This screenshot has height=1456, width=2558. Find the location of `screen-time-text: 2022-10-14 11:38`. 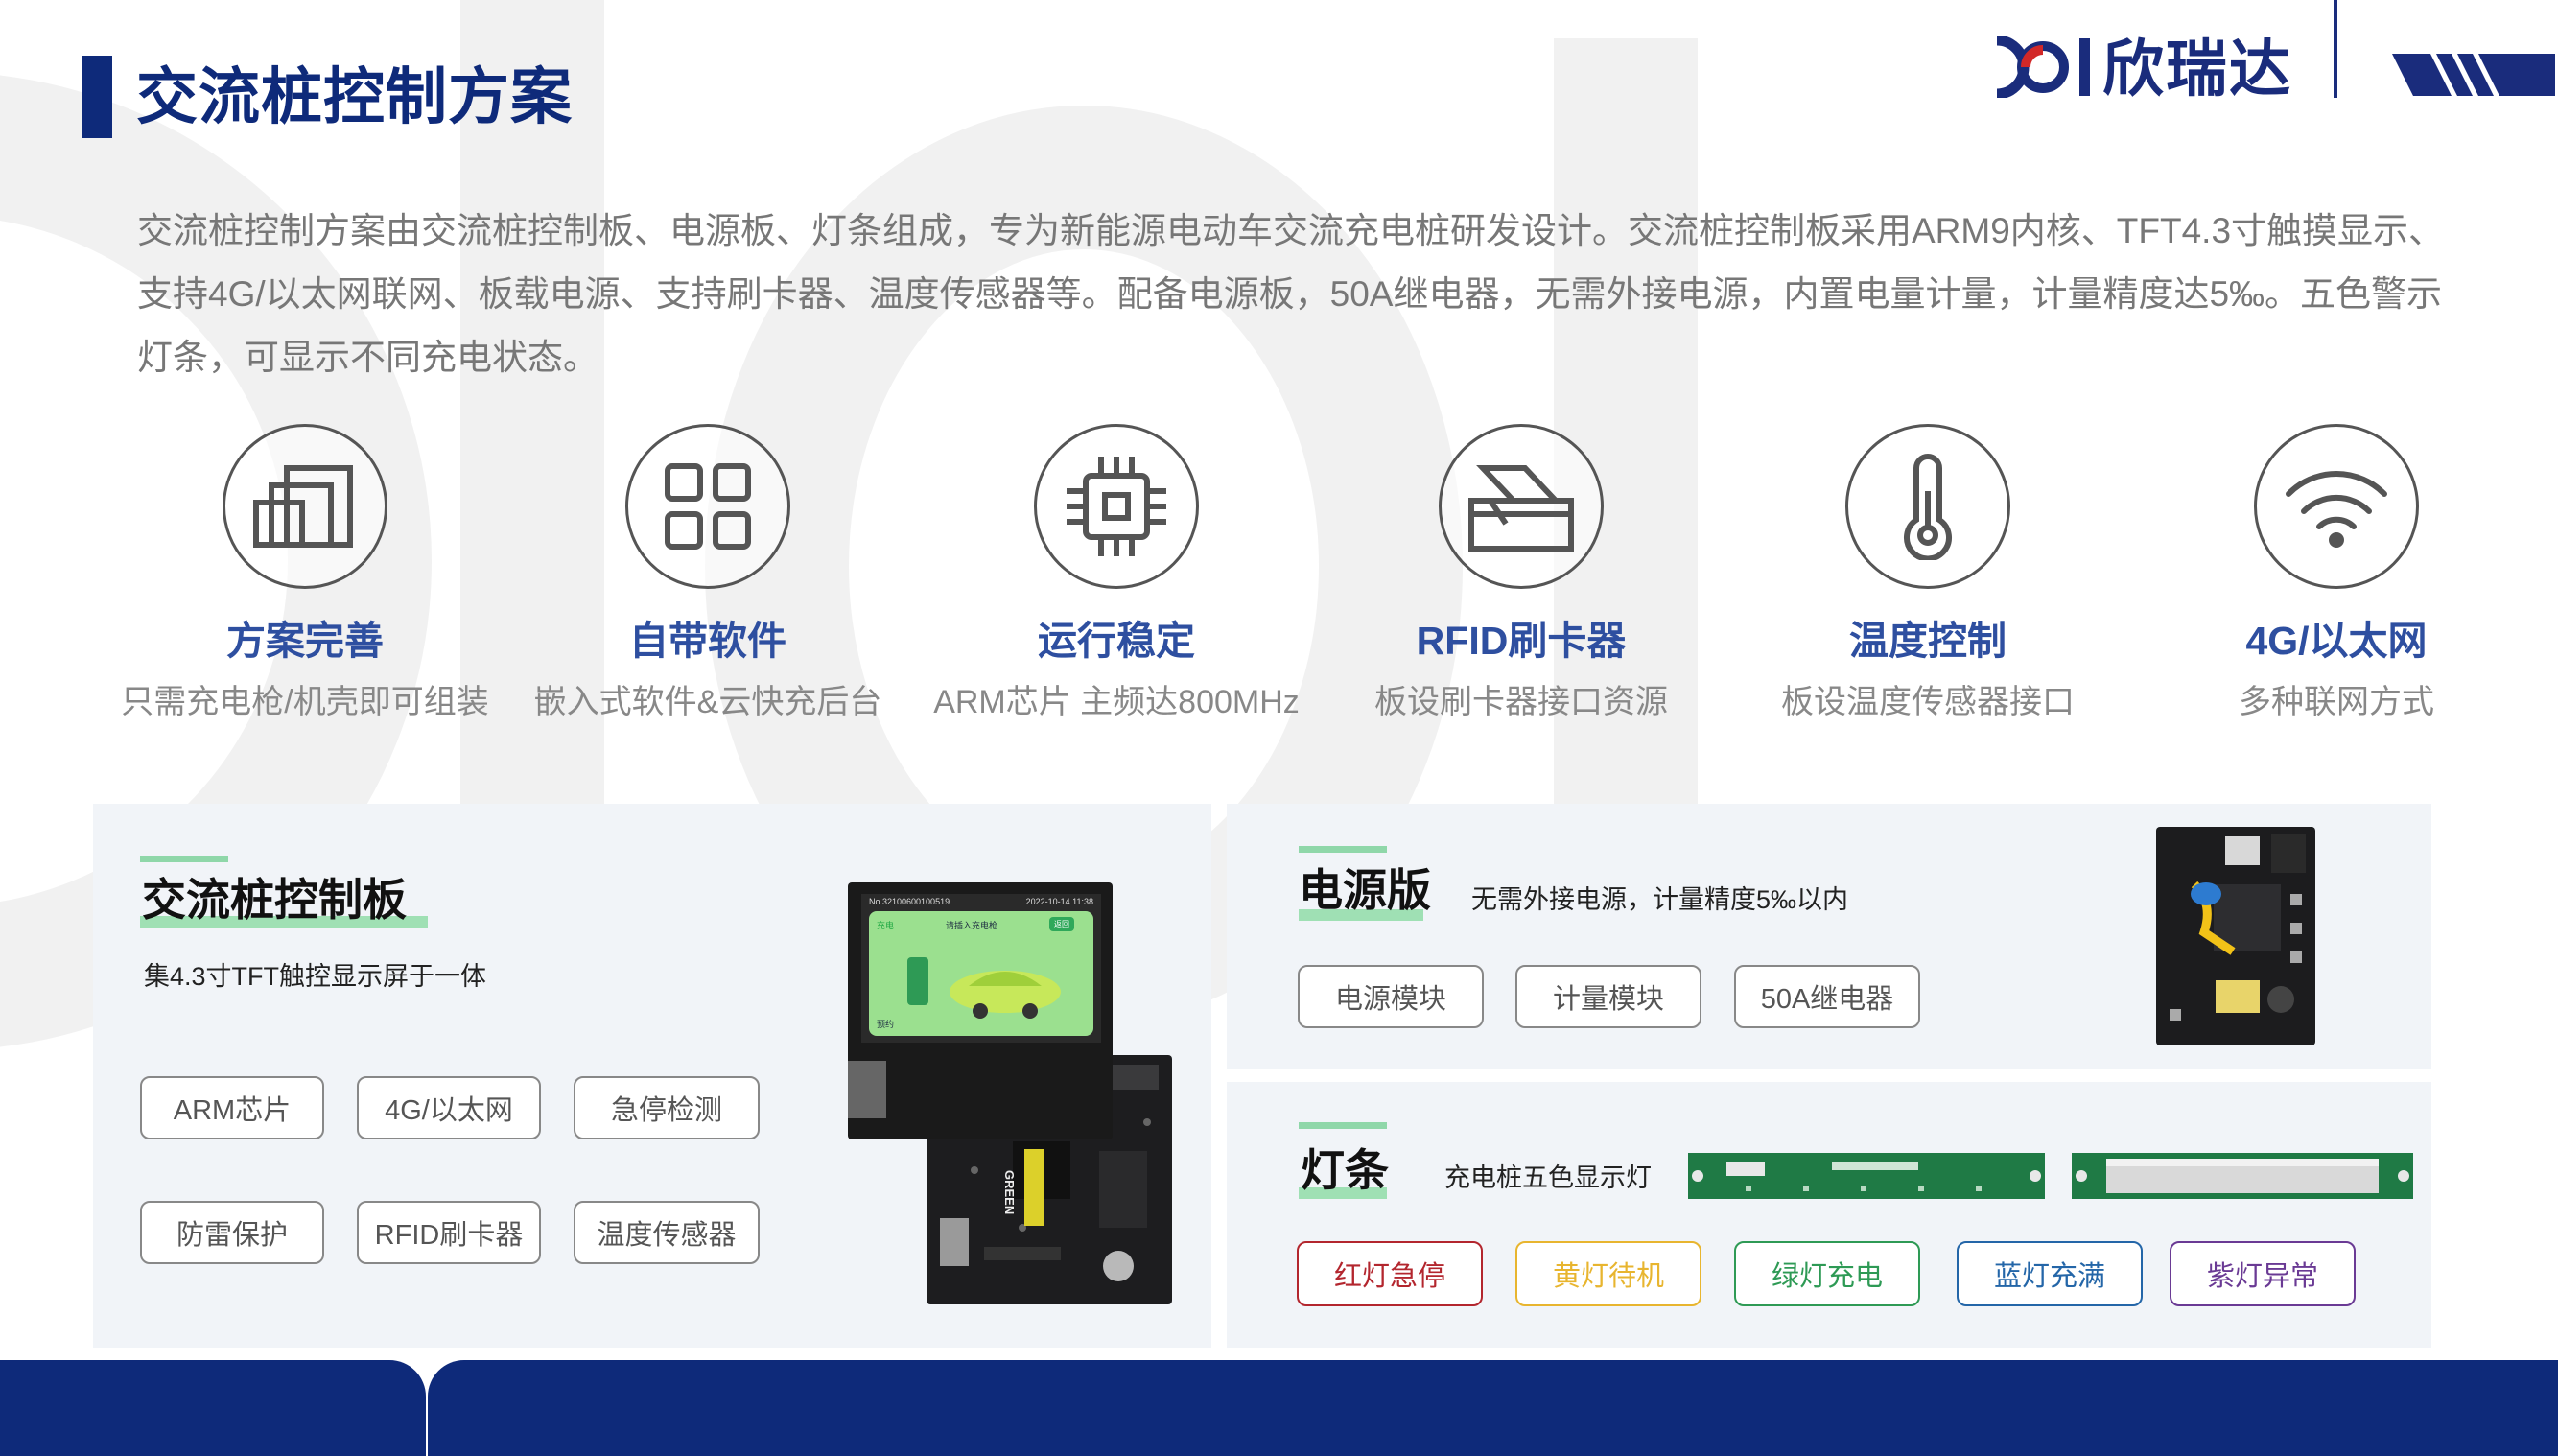

screen-time-text: 2022-10-14 11:38 is located at coordinates (1059, 902).